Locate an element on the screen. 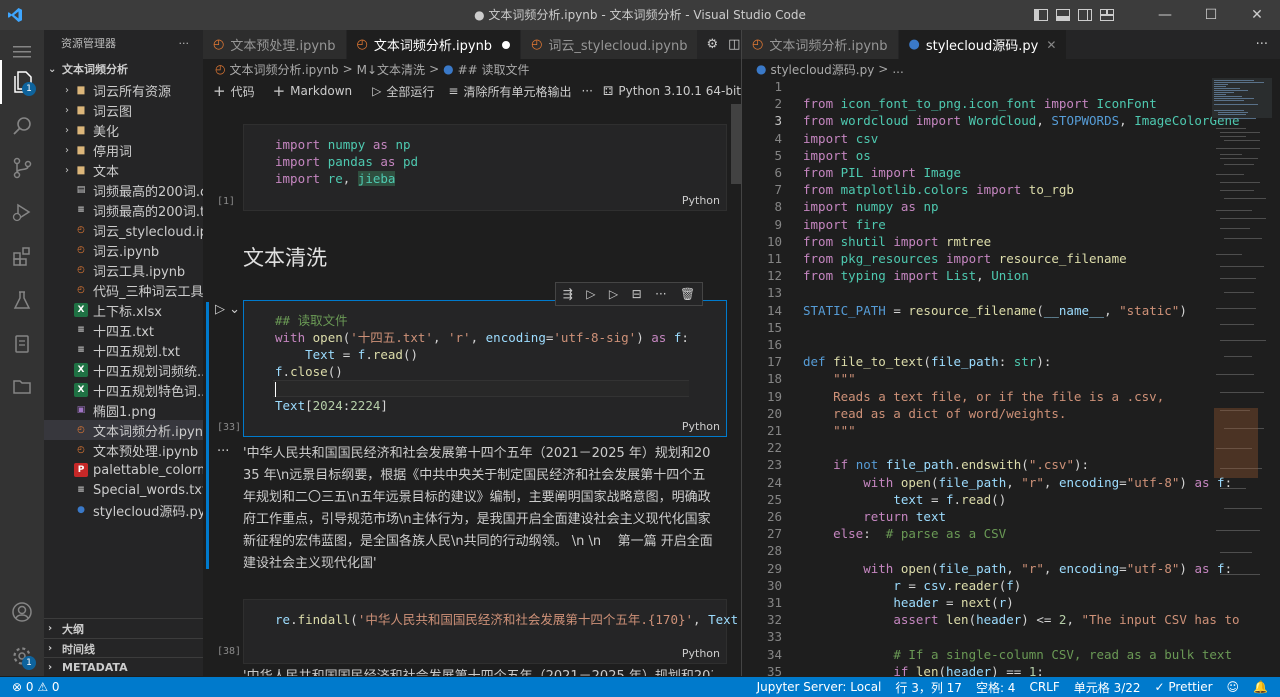 Image resolution: width=1280 pixels, height=697 pixels. line-number: 22 is located at coordinates (774, 448).